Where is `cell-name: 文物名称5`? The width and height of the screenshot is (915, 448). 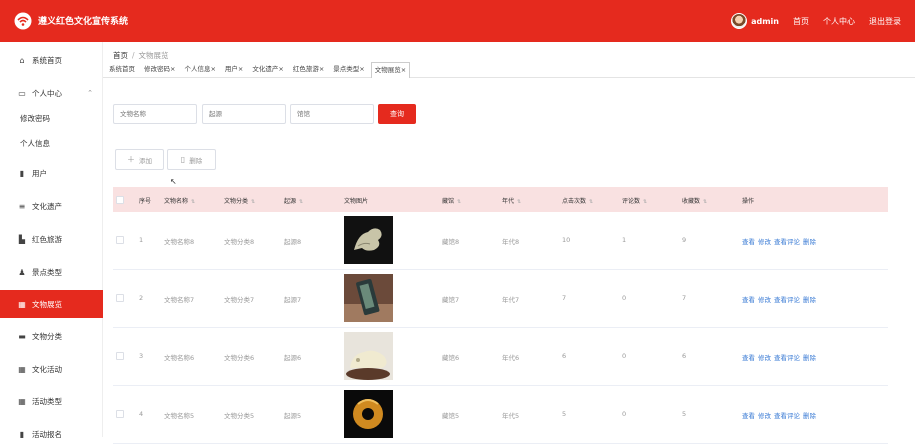 cell-name: 文物名称5 is located at coordinates (179, 416).